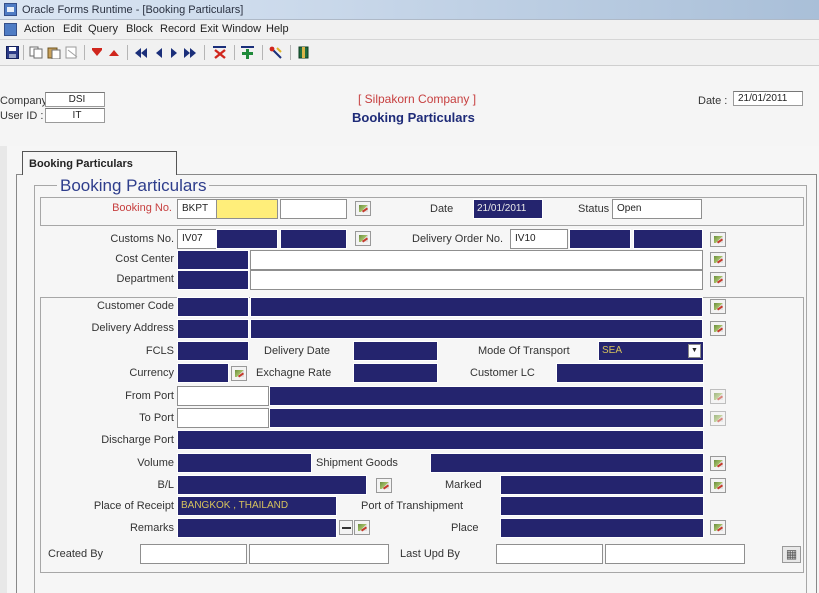 The width and height of the screenshot is (819, 593). Describe the element at coordinates (718, 527) in the screenshot. I see `place-lov-icon` at that location.